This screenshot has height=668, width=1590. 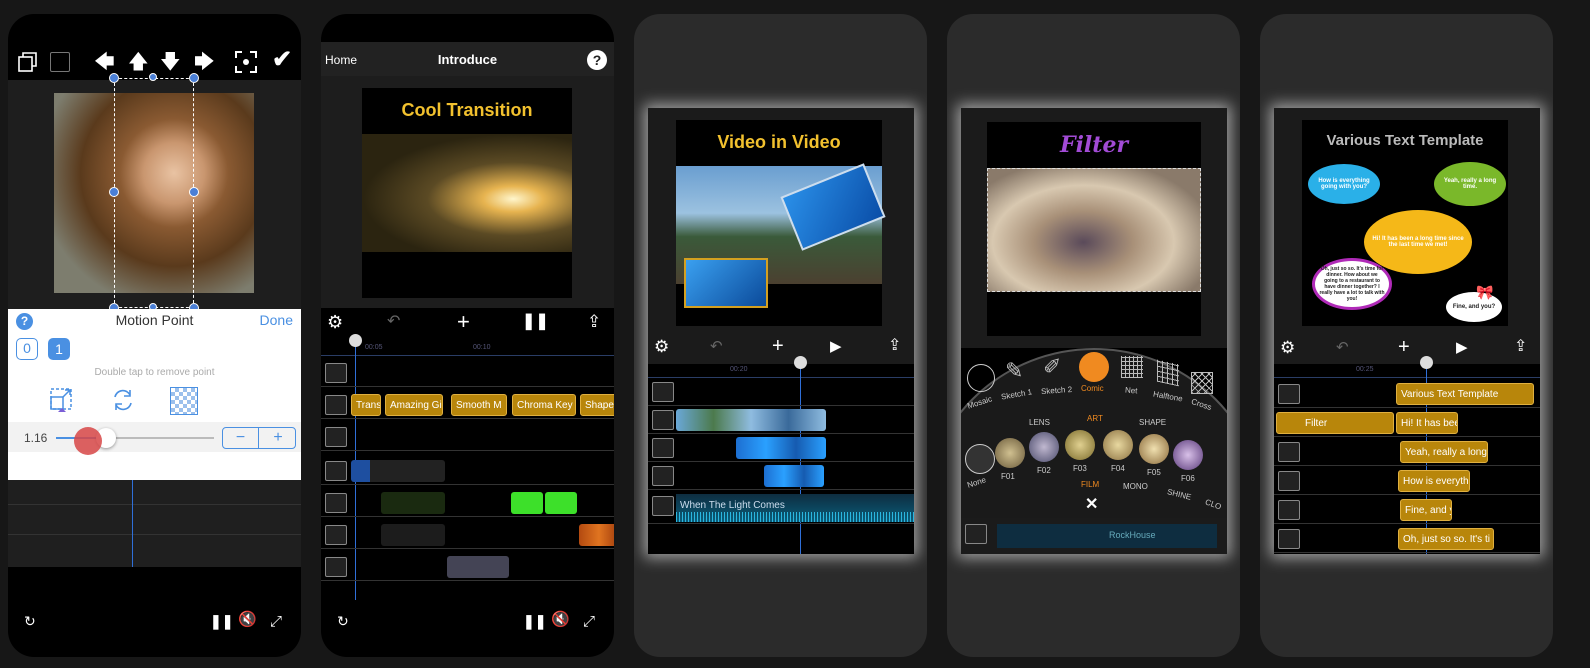 I want to click on category-net, so click(x=1132, y=367).